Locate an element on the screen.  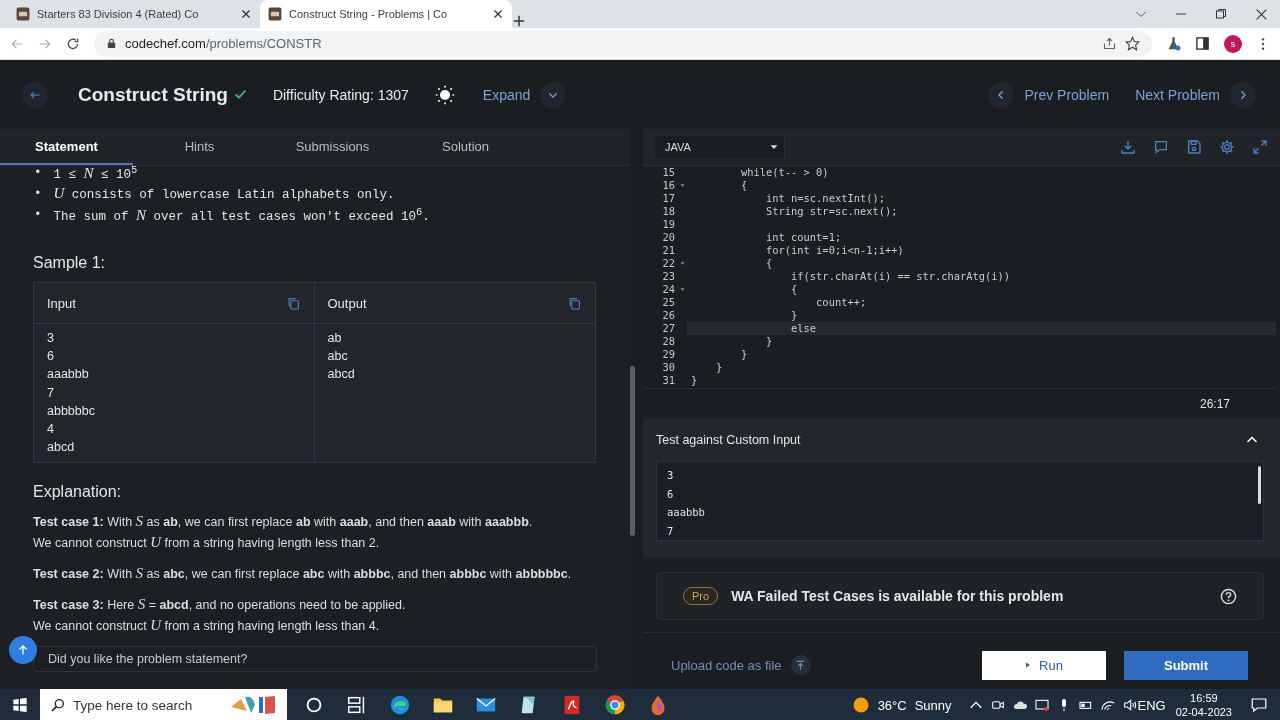
tab: Submissions is located at coordinates (332, 147).